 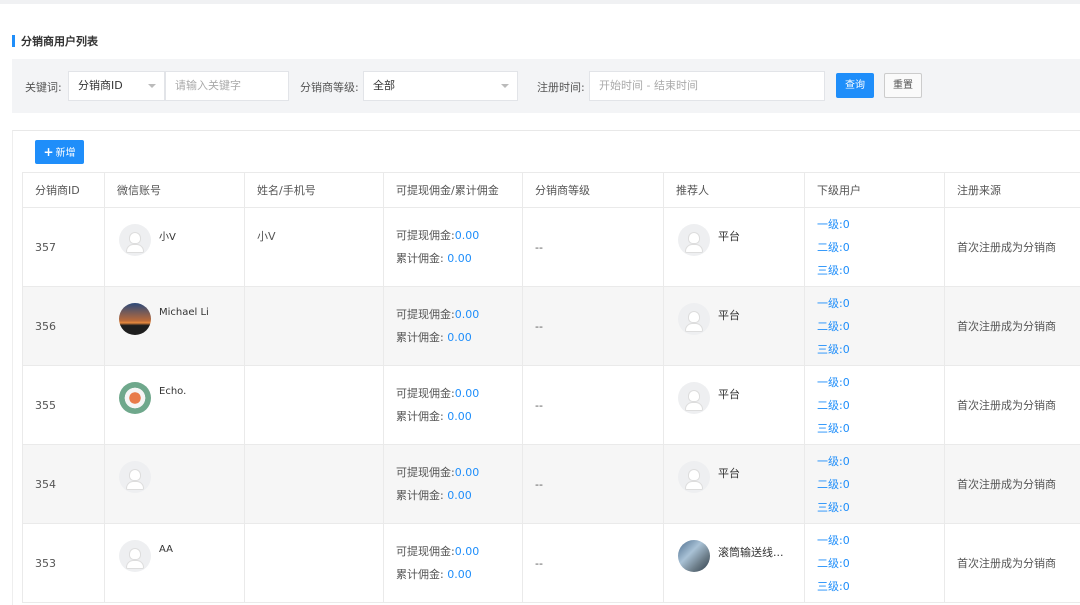 I want to click on chevron-down-icon, so click(x=152, y=86).